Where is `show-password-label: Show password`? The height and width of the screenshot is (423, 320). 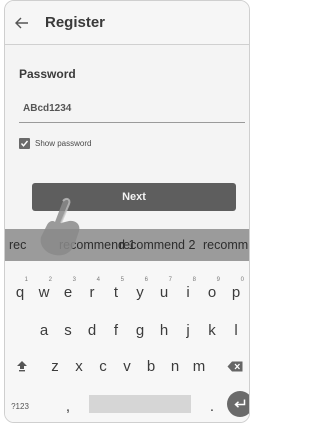
show-password-label: Show password is located at coordinates (63, 143).